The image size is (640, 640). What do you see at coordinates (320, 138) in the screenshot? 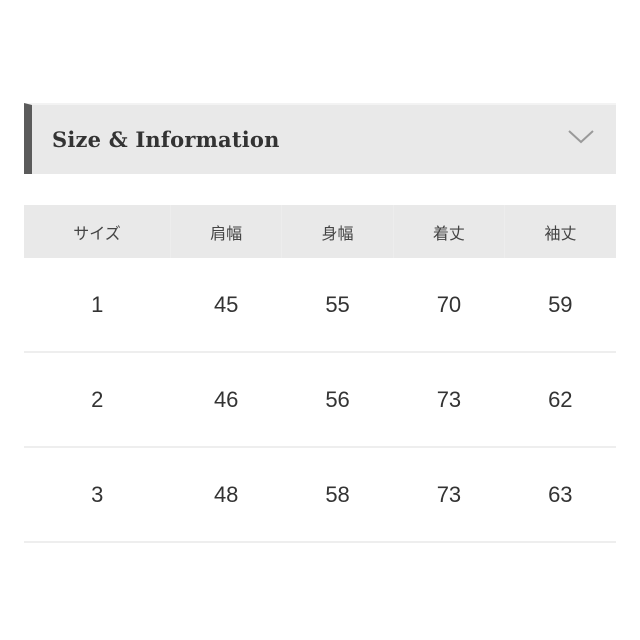
I see `size-information-accordion: Size & Information` at bounding box center [320, 138].